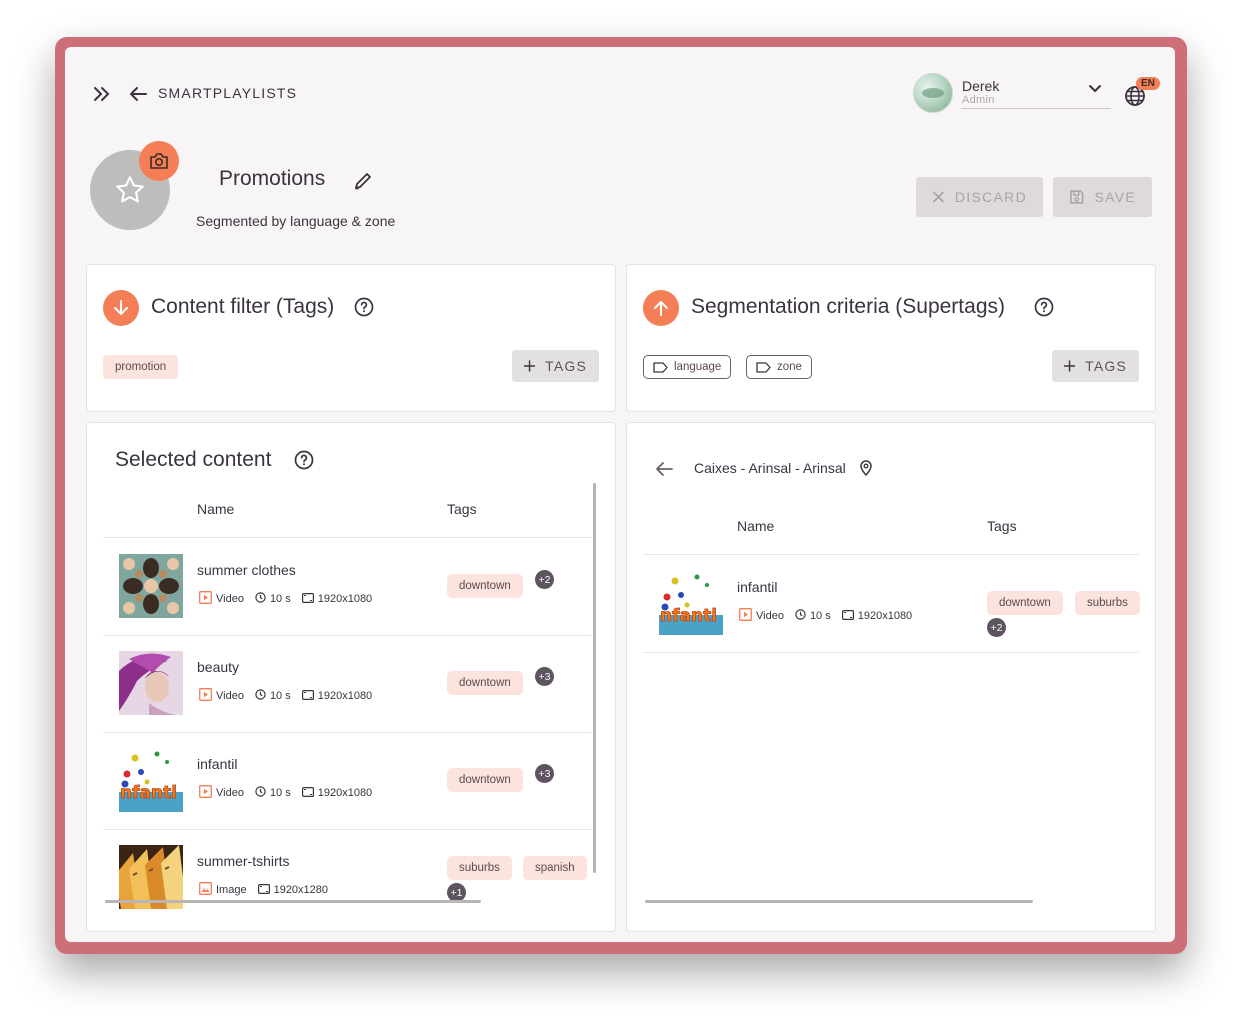  I want to click on tag-chip-promotion: promotion, so click(141, 367).